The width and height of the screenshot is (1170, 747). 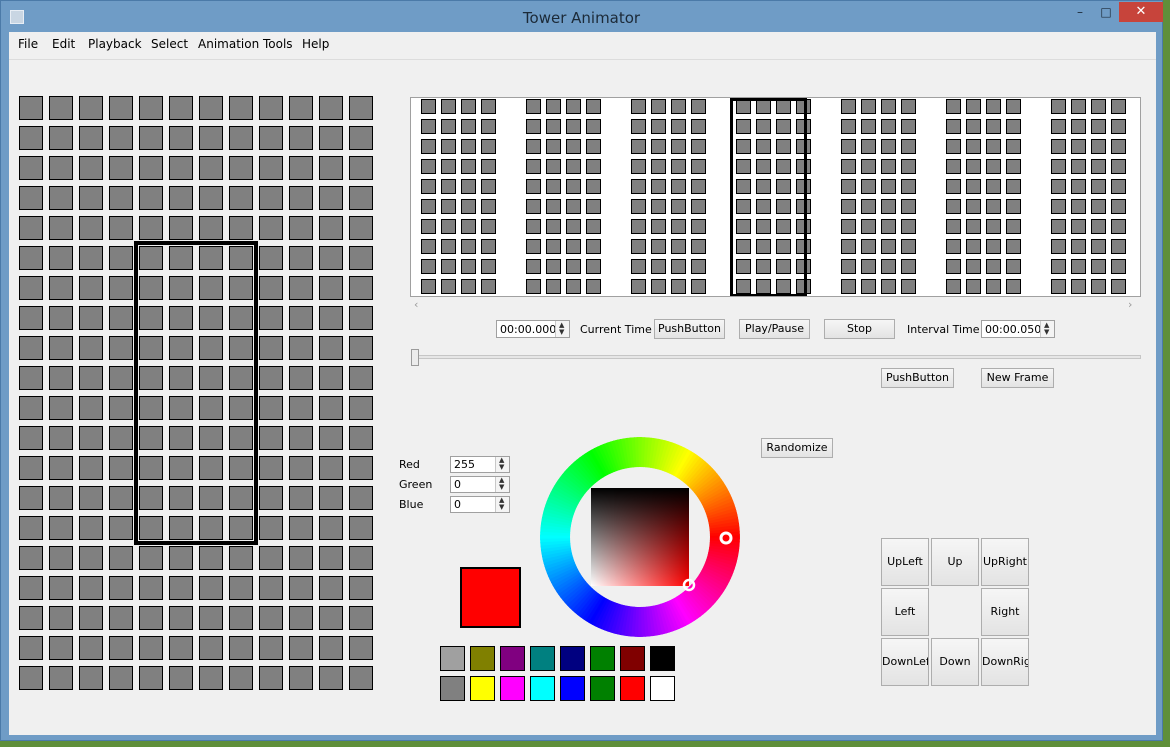 I want to click on right-button: Right, so click(x=1005, y=612).